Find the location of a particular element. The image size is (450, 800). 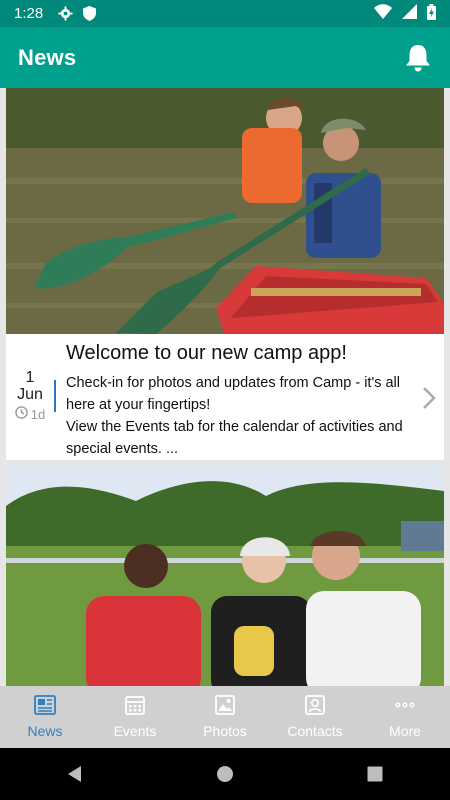

news-title: Welcome to our new camp app! is located at coordinates (206, 353).